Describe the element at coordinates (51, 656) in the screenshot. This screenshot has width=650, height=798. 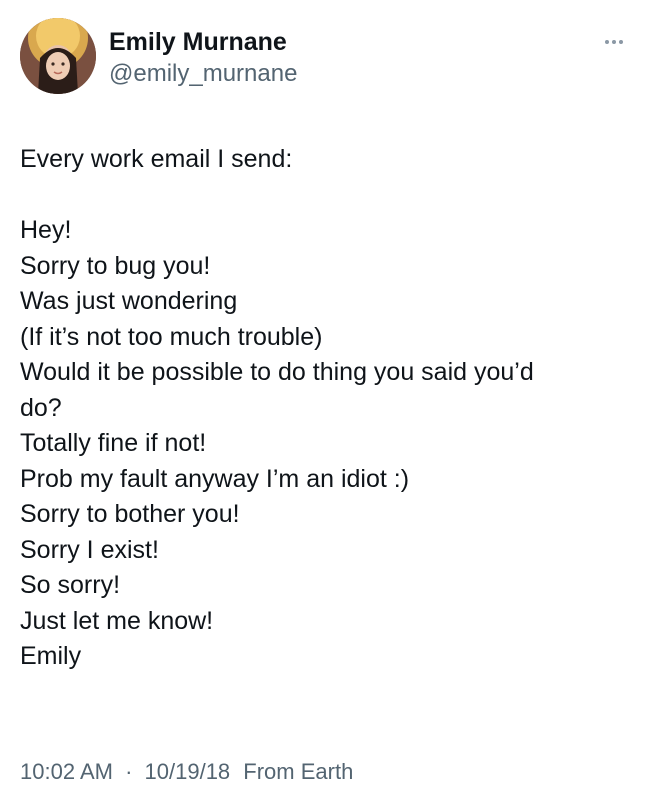
I see `tweet-line: Emily` at that location.